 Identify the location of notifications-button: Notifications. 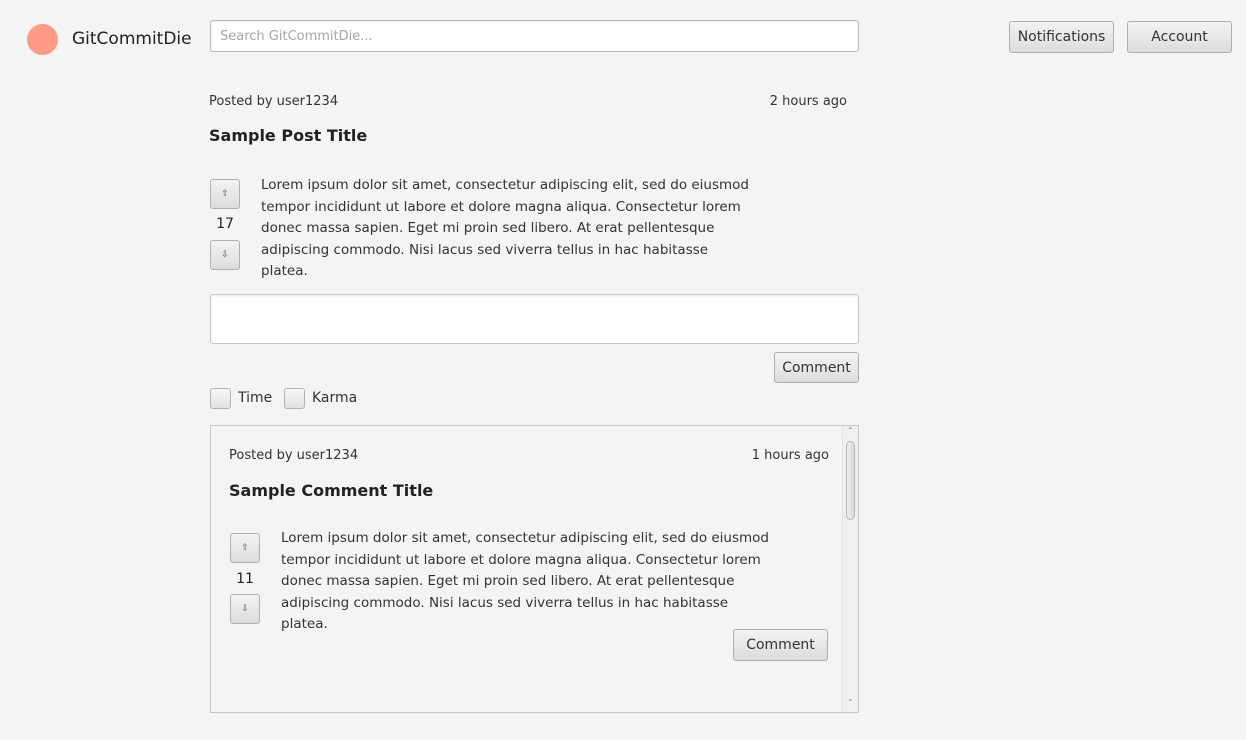
(1061, 37).